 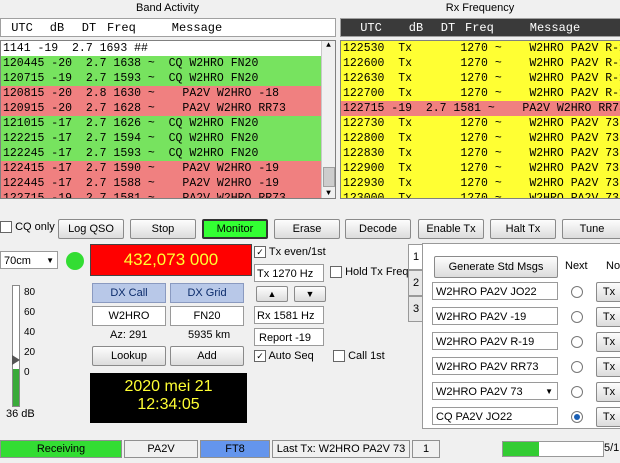 I want to click on rx-frequency-row: 122800 Tx 1270 ~ W2HRO PA2V 73, so click(x=480, y=138).